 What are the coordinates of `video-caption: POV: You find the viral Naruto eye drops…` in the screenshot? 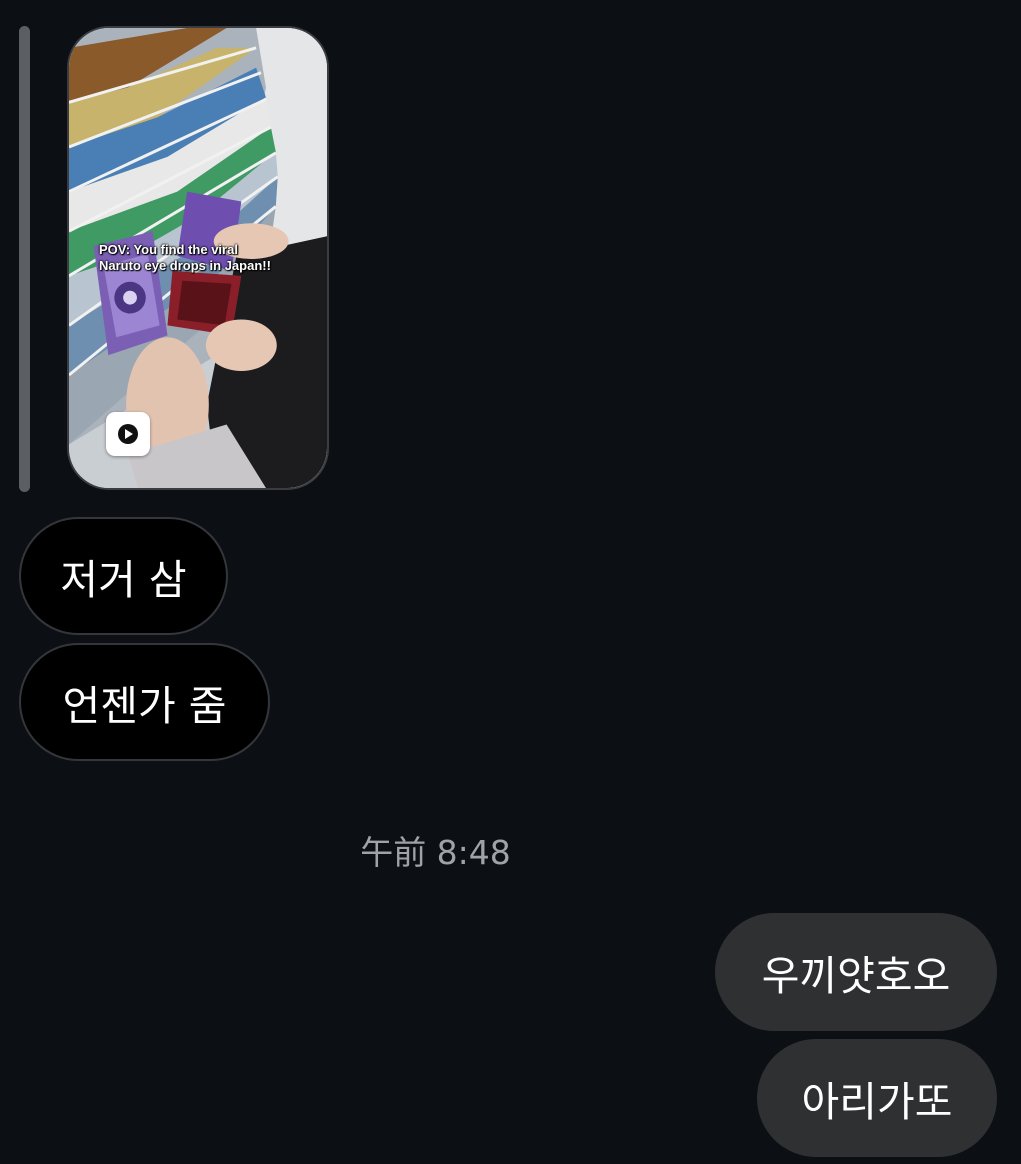 It's located at (199, 258).